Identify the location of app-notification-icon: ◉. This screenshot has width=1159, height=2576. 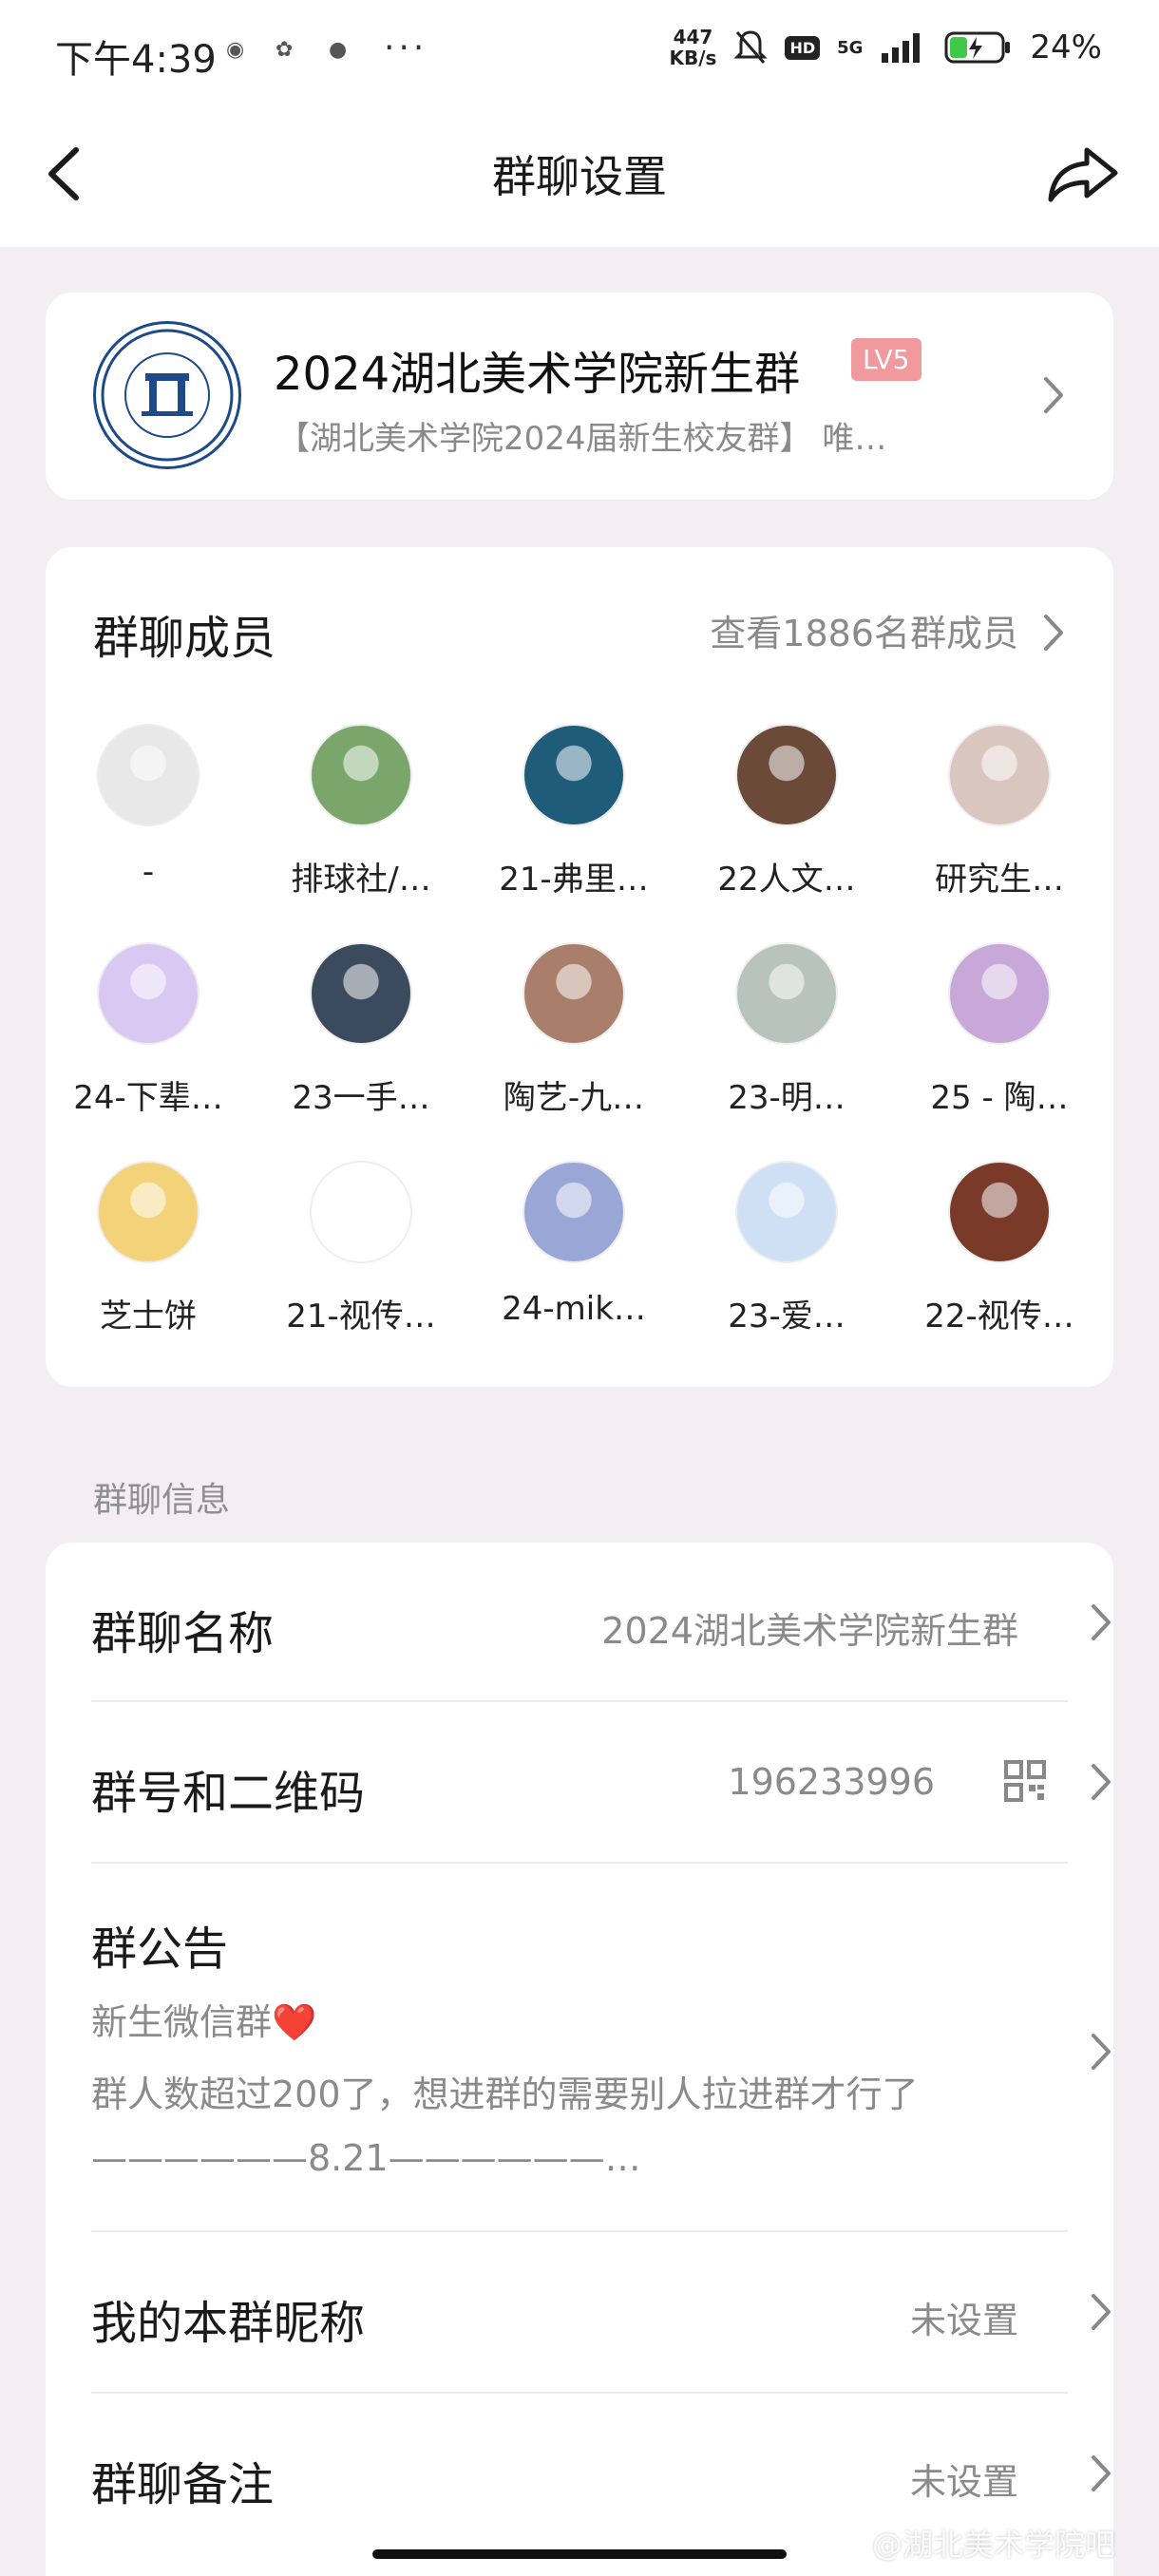
(235, 50).